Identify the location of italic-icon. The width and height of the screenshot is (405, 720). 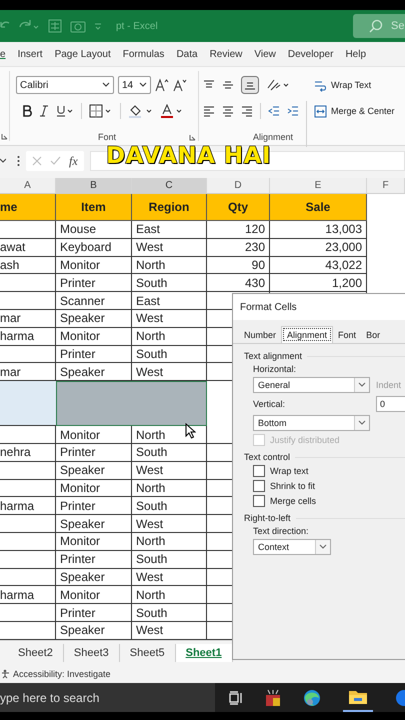
(44, 111).